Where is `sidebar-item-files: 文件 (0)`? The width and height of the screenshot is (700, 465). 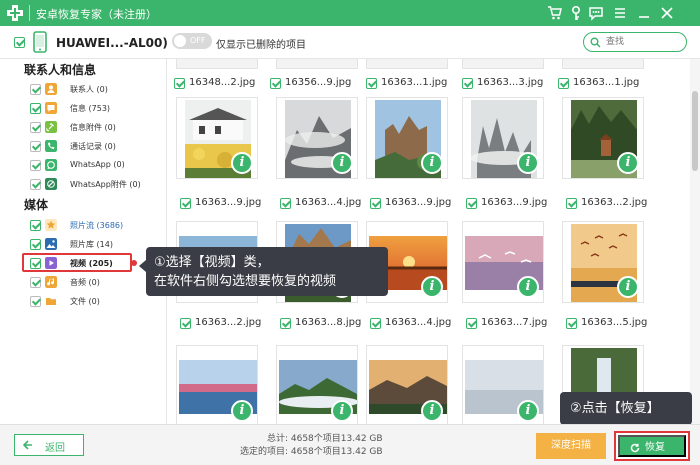
sidebar-item-files: 文件 (0) is located at coordinates (96, 302).